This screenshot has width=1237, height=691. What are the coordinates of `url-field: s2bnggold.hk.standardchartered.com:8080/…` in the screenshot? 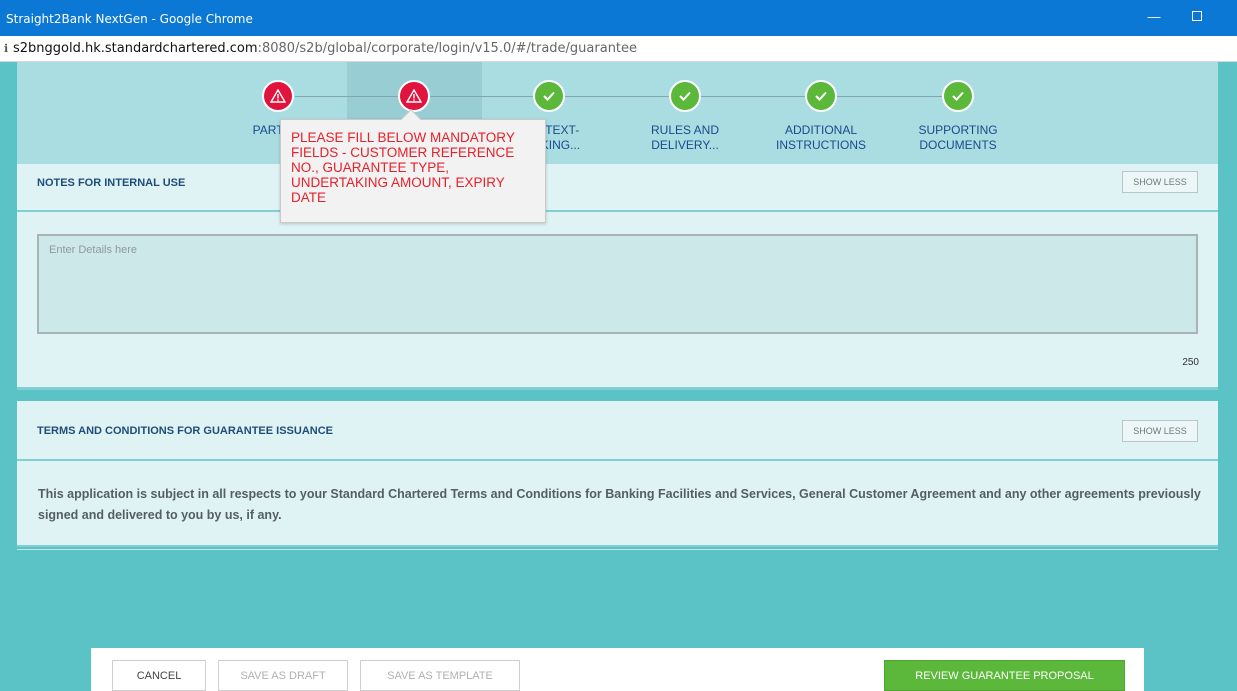 It's located at (325, 48).